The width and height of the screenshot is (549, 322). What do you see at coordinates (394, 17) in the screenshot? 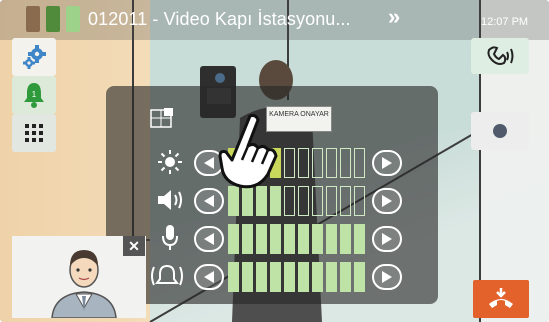
I see `expand-chevron-icon: »` at bounding box center [394, 17].